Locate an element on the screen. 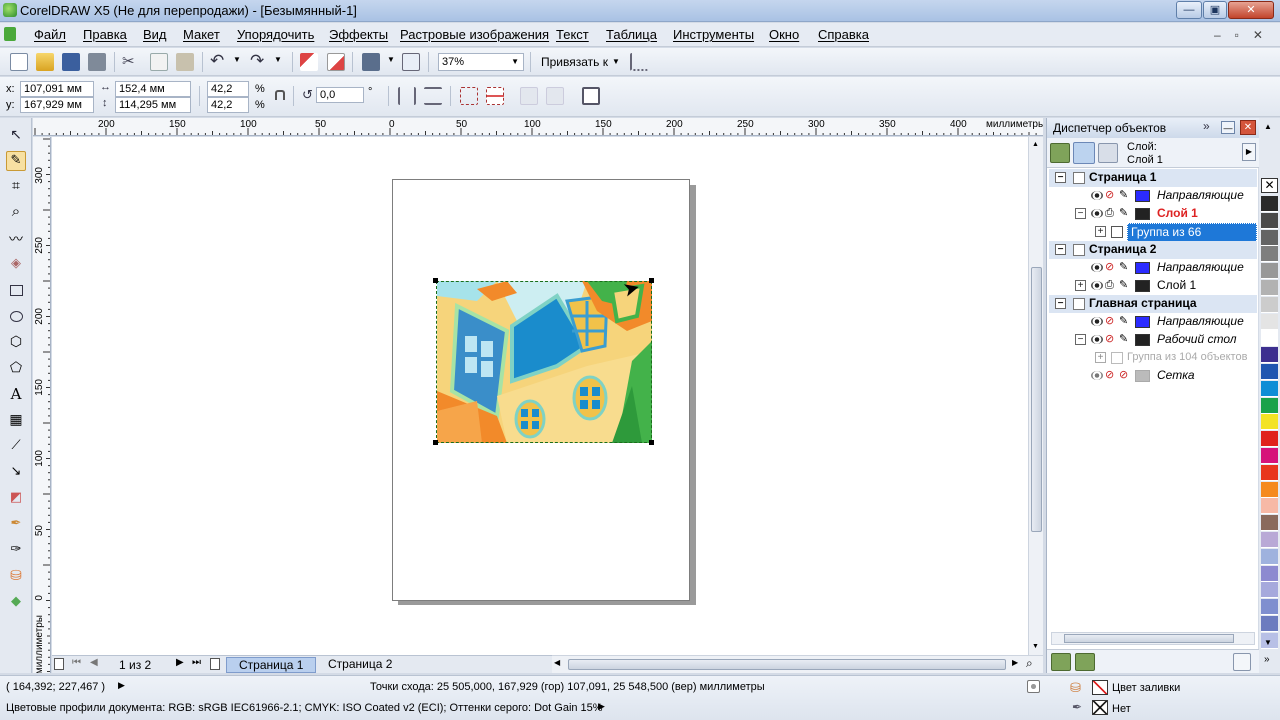  first-page-icon: ⏮ is located at coordinates (76, 662).